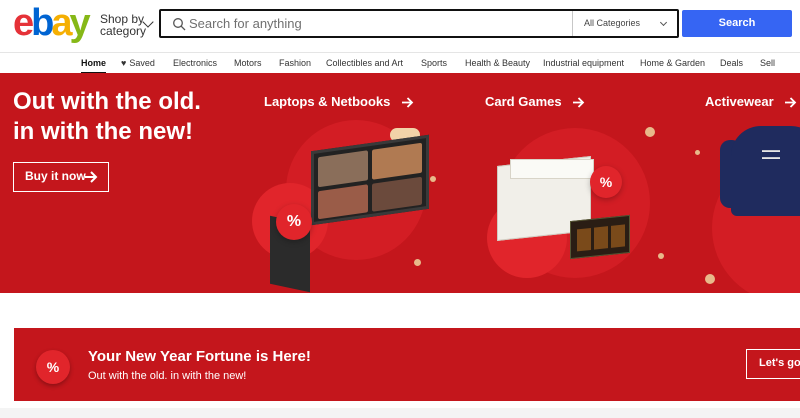 Image resolution: width=800 pixels, height=418 pixels. What do you see at coordinates (523, 101) in the screenshot?
I see `category-card-games-label: Card Games` at bounding box center [523, 101].